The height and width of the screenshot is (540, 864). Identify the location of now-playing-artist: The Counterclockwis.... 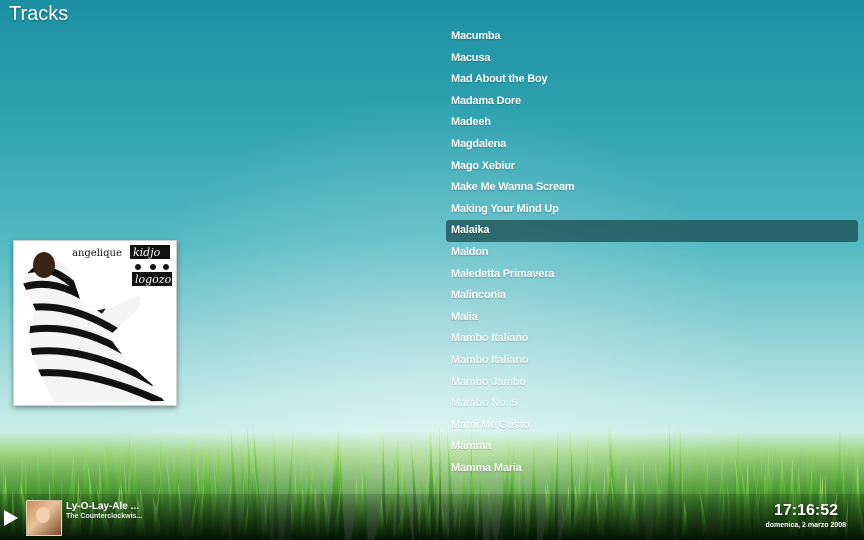
(104, 516).